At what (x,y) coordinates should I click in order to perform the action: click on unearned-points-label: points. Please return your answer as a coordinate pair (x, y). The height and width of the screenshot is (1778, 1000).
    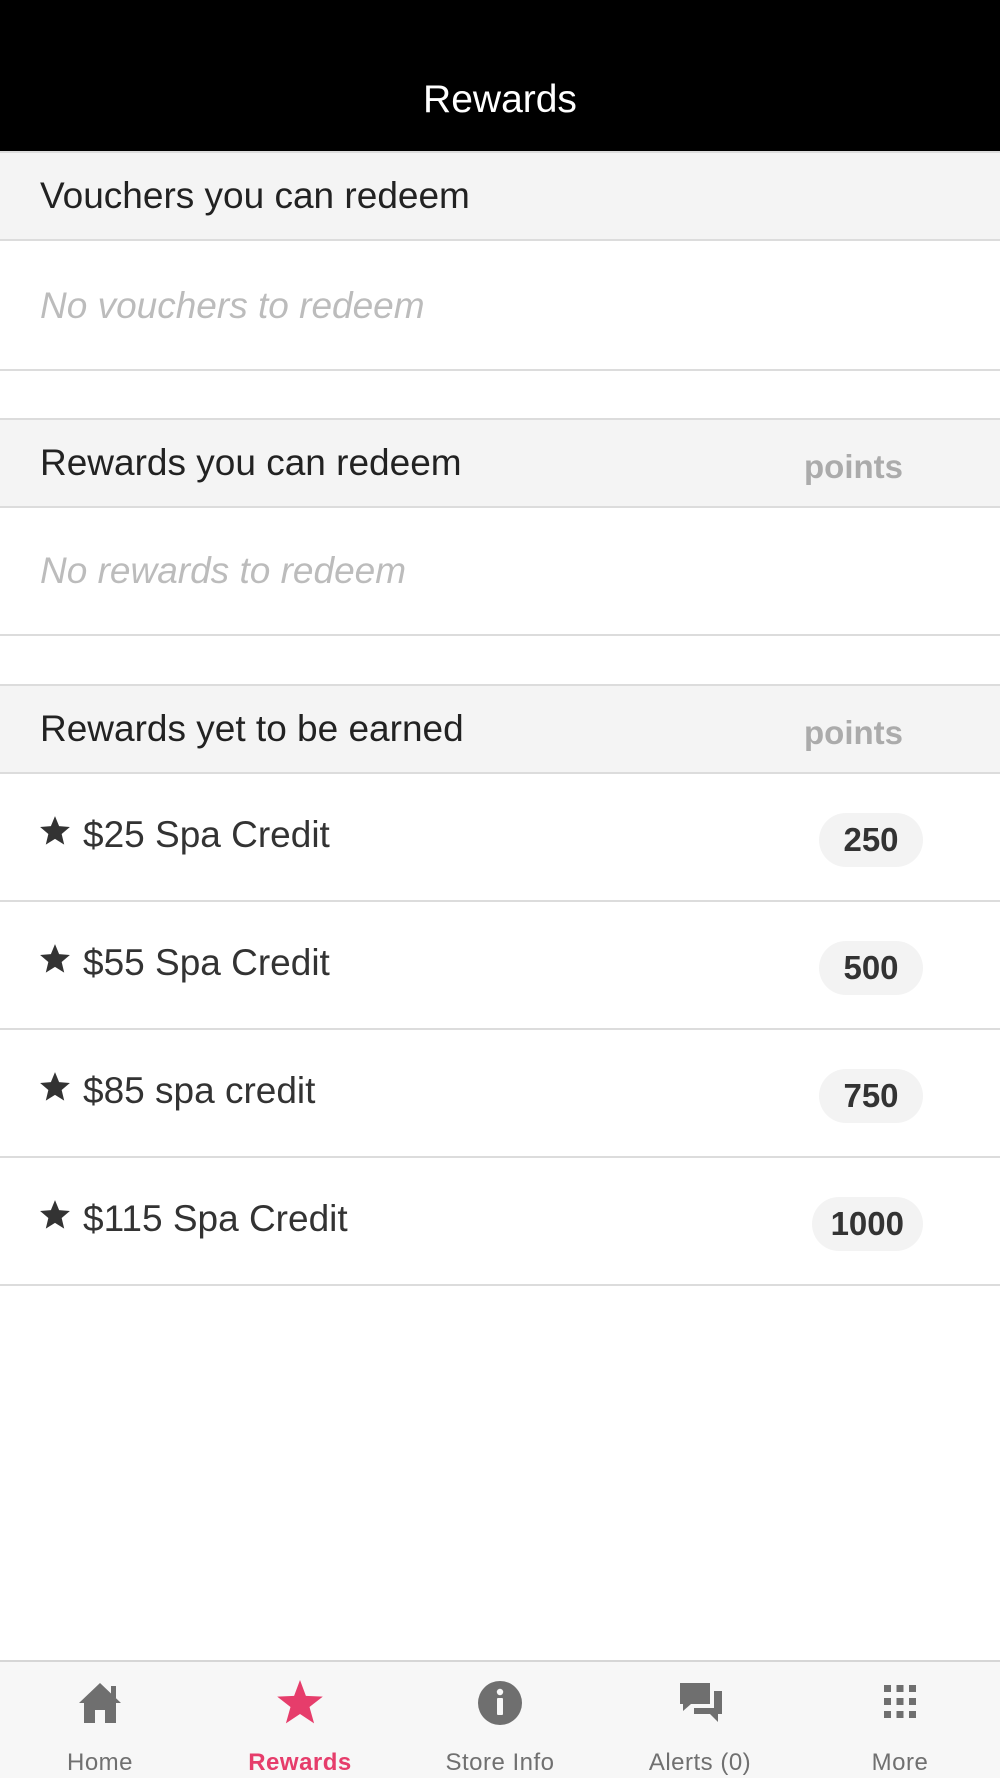
    Looking at the image, I should click on (853, 732).